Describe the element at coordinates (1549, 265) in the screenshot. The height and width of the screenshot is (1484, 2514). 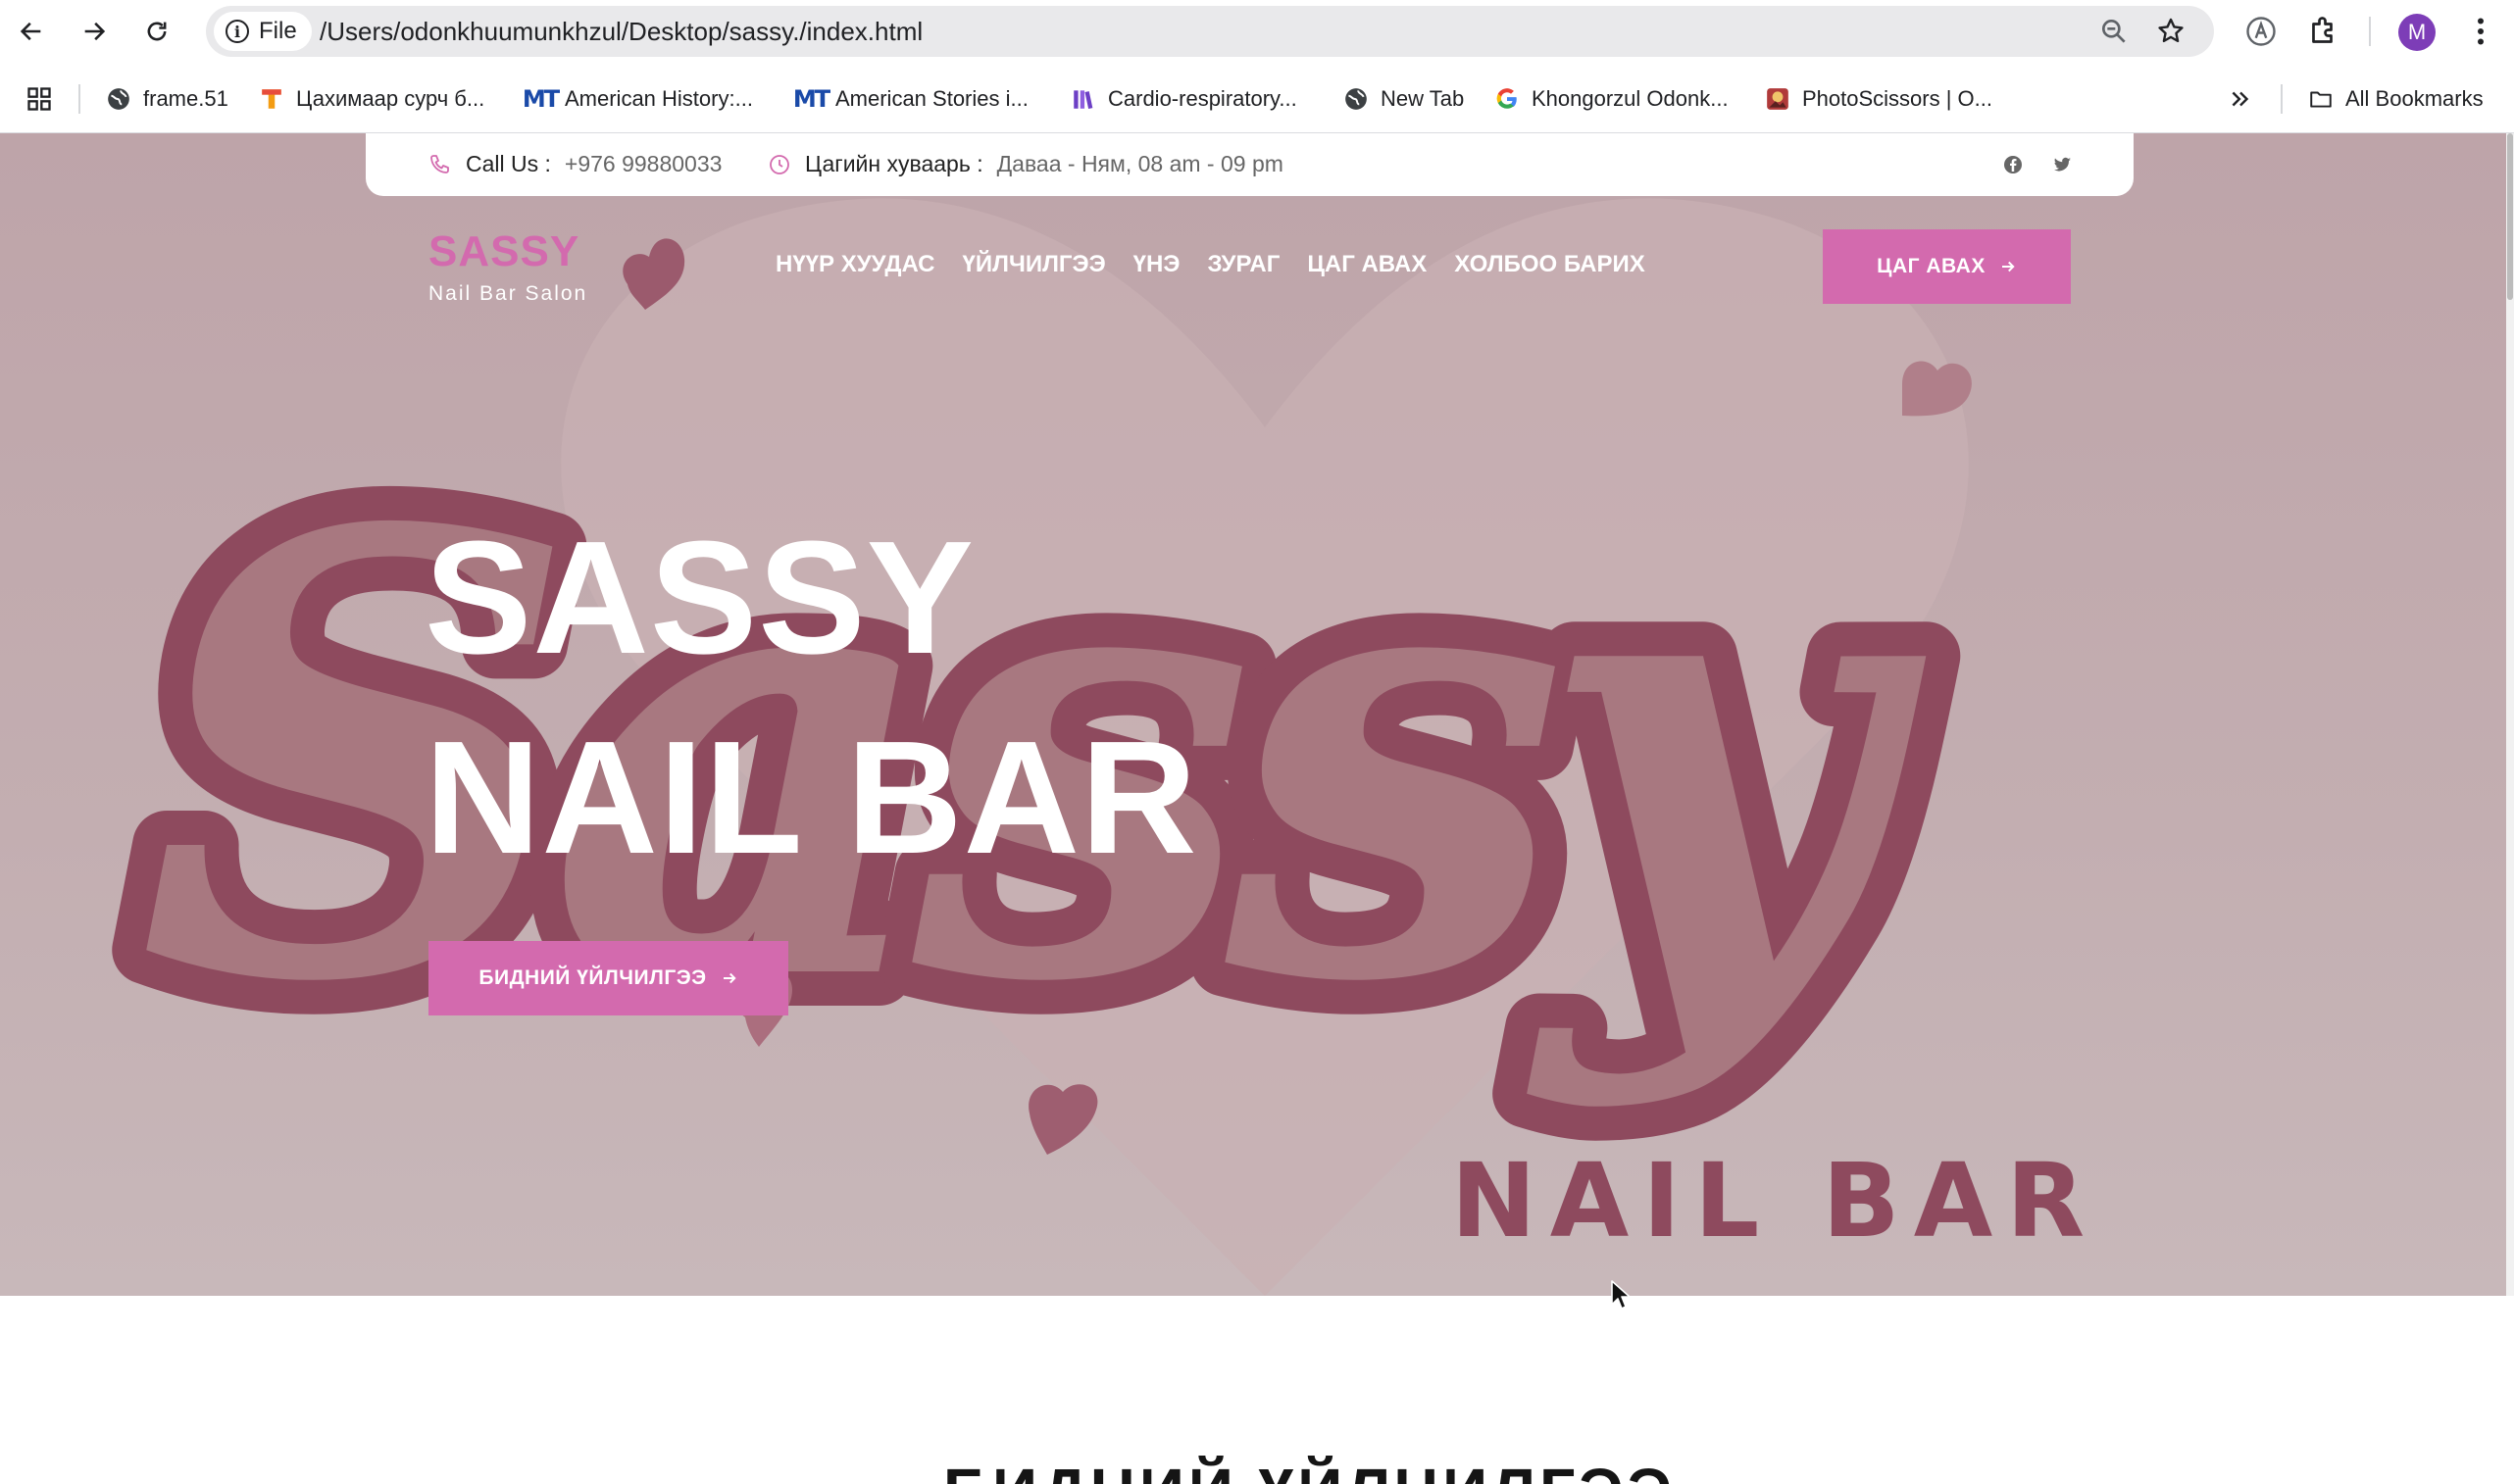
I see `nav-link-contact: ХОЛБОО БАРИХ` at that location.